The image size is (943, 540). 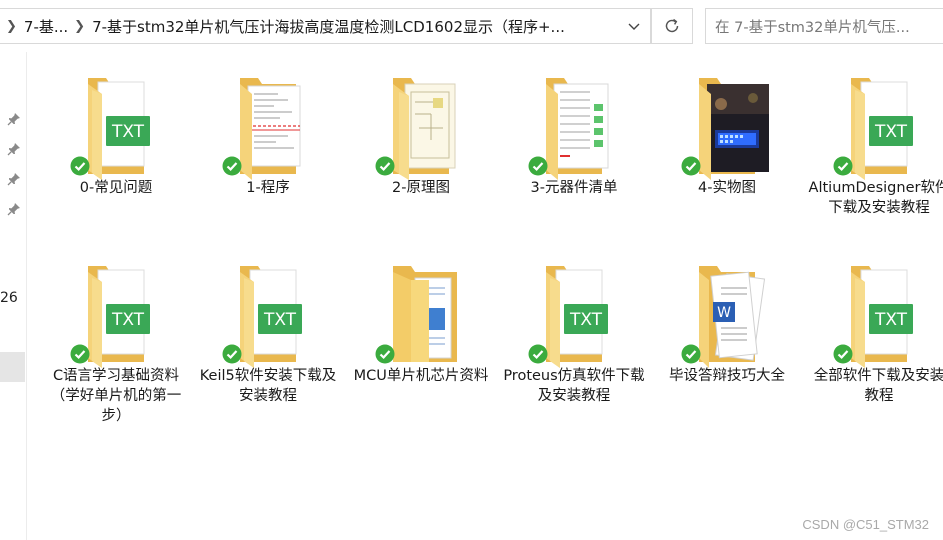 I want to click on refresh-icon, so click(x=672, y=25).